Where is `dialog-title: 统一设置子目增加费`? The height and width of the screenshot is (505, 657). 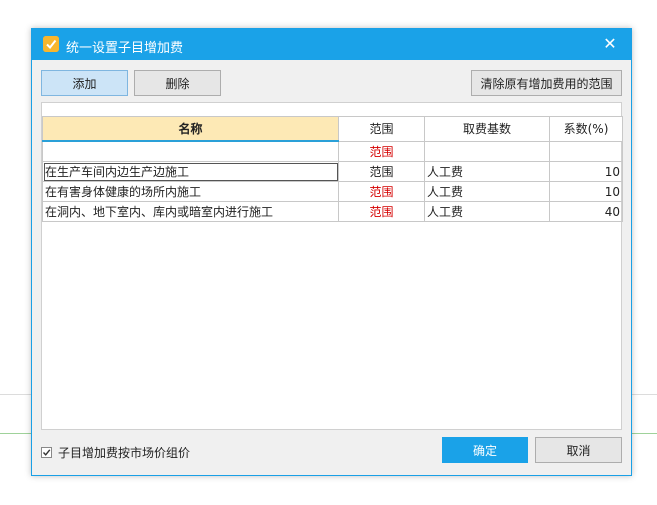
dialog-title: 统一设置子目增加费 is located at coordinates (125, 48).